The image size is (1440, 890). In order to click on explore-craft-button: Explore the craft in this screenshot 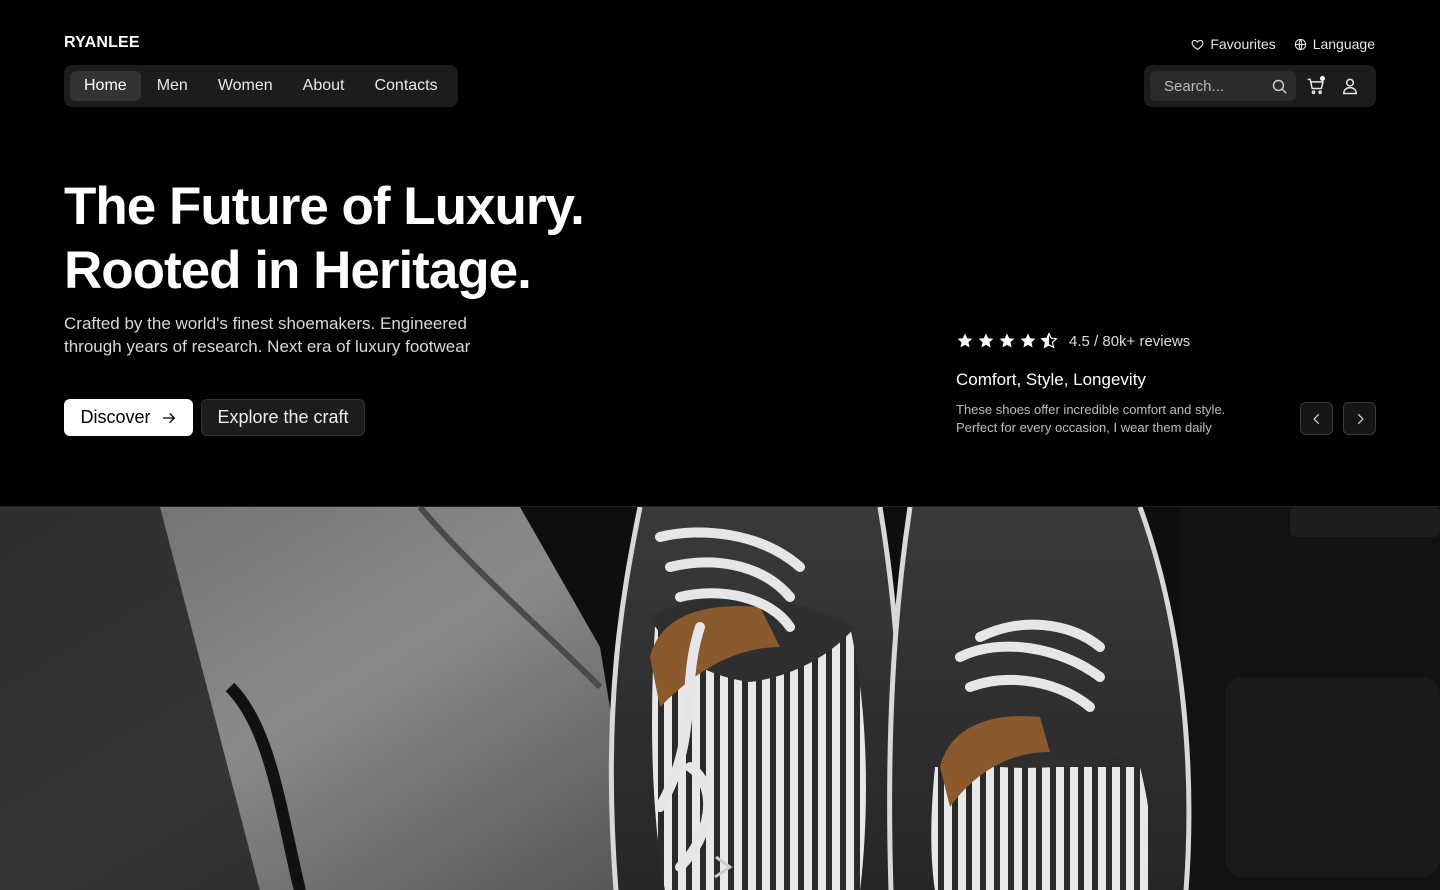, I will do `click(283, 417)`.